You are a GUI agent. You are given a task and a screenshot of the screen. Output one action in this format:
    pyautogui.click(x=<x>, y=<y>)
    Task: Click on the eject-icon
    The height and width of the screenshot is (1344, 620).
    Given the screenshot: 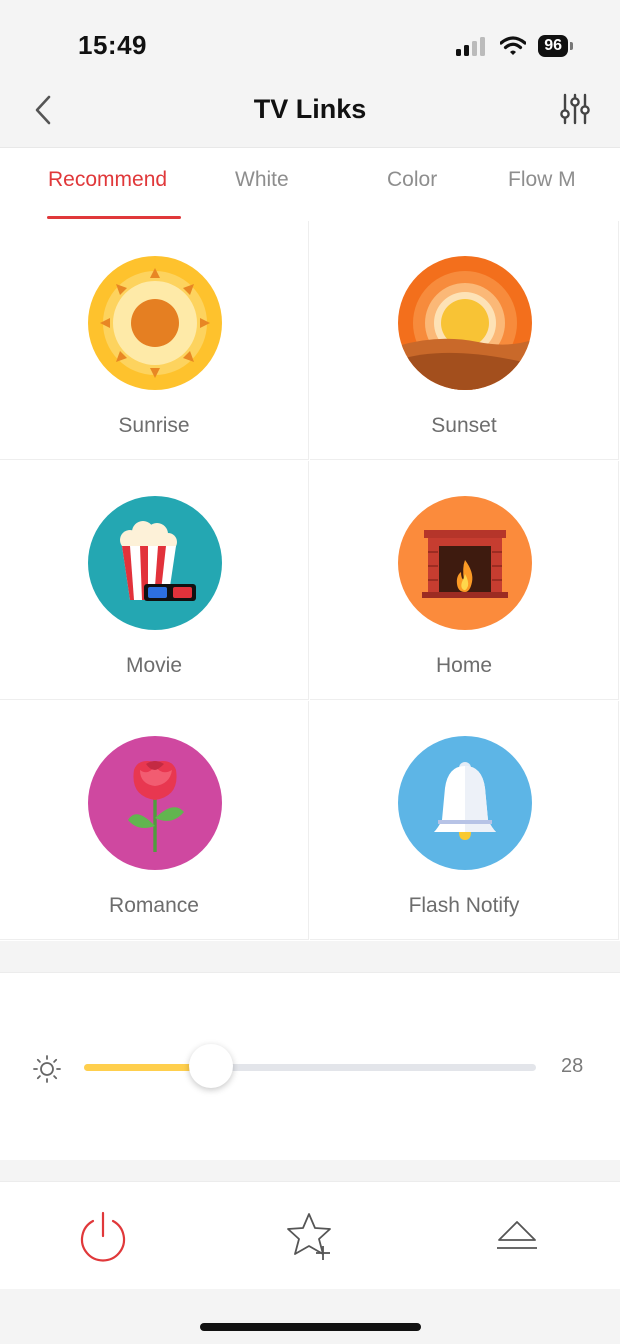 What is the action you would take?
    pyautogui.click(x=517, y=1237)
    